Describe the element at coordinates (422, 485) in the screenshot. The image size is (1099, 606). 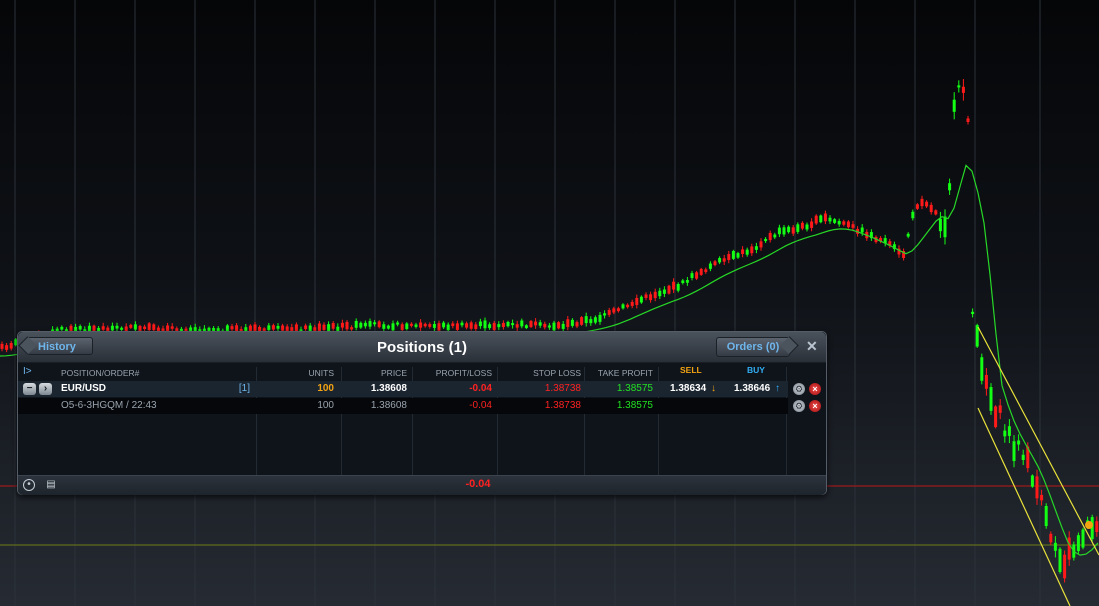
I see `panel-footer: • ▤ -0.04` at that location.